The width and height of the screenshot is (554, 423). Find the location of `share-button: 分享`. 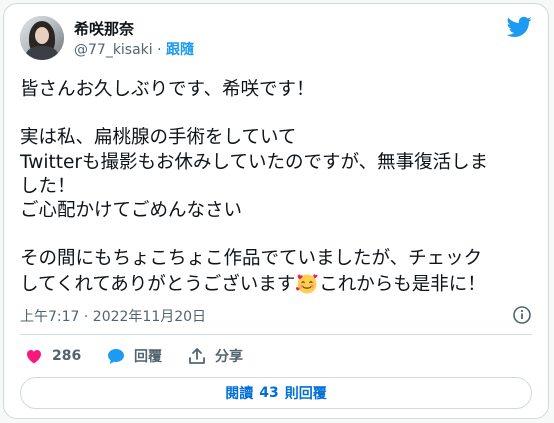

share-button: 分享 is located at coordinates (215, 356).